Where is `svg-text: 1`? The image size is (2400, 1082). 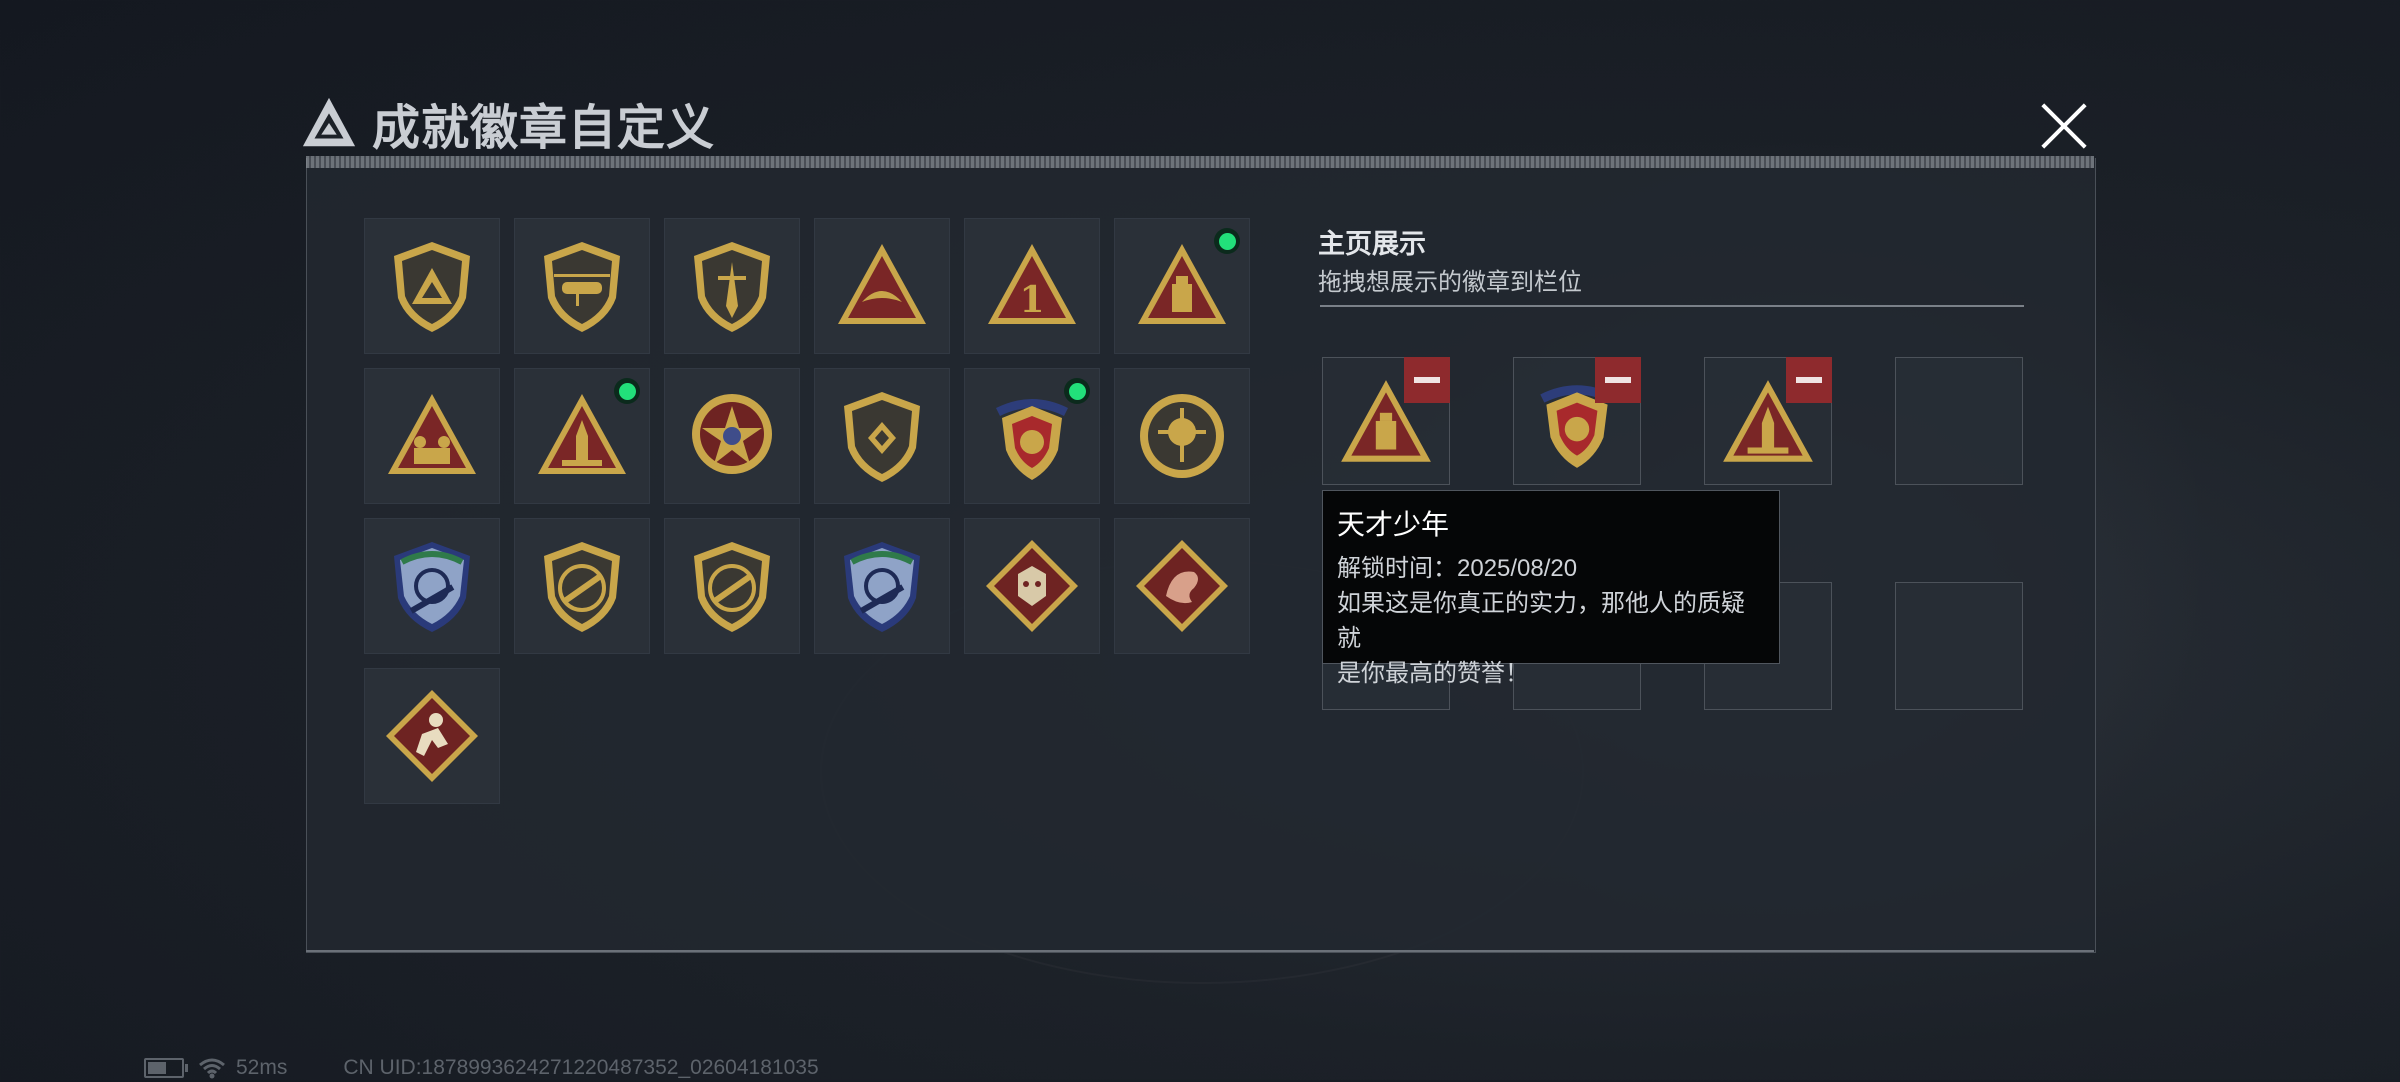
svg-text: 1 is located at coordinates (1031, 300).